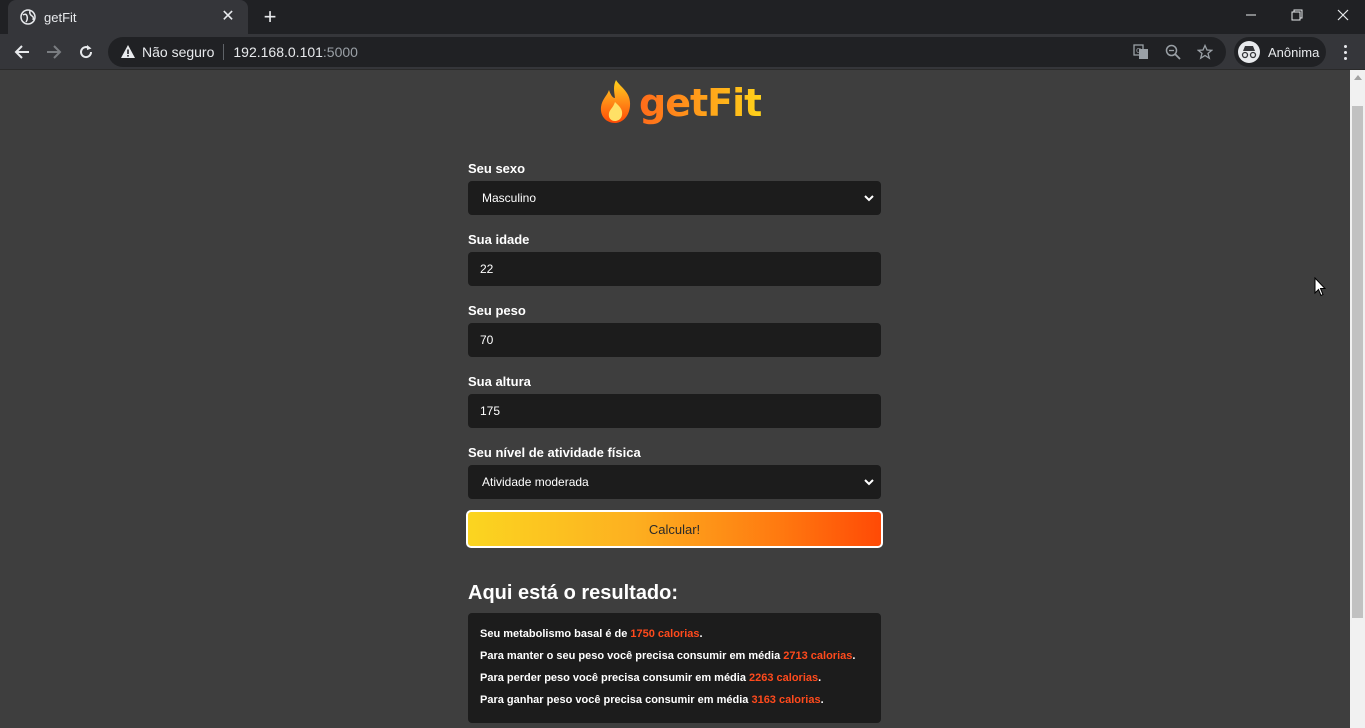  What do you see at coordinates (1358, 77) in the screenshot?
I see `scroll-up-icon` at bounding box center [1358, 77].